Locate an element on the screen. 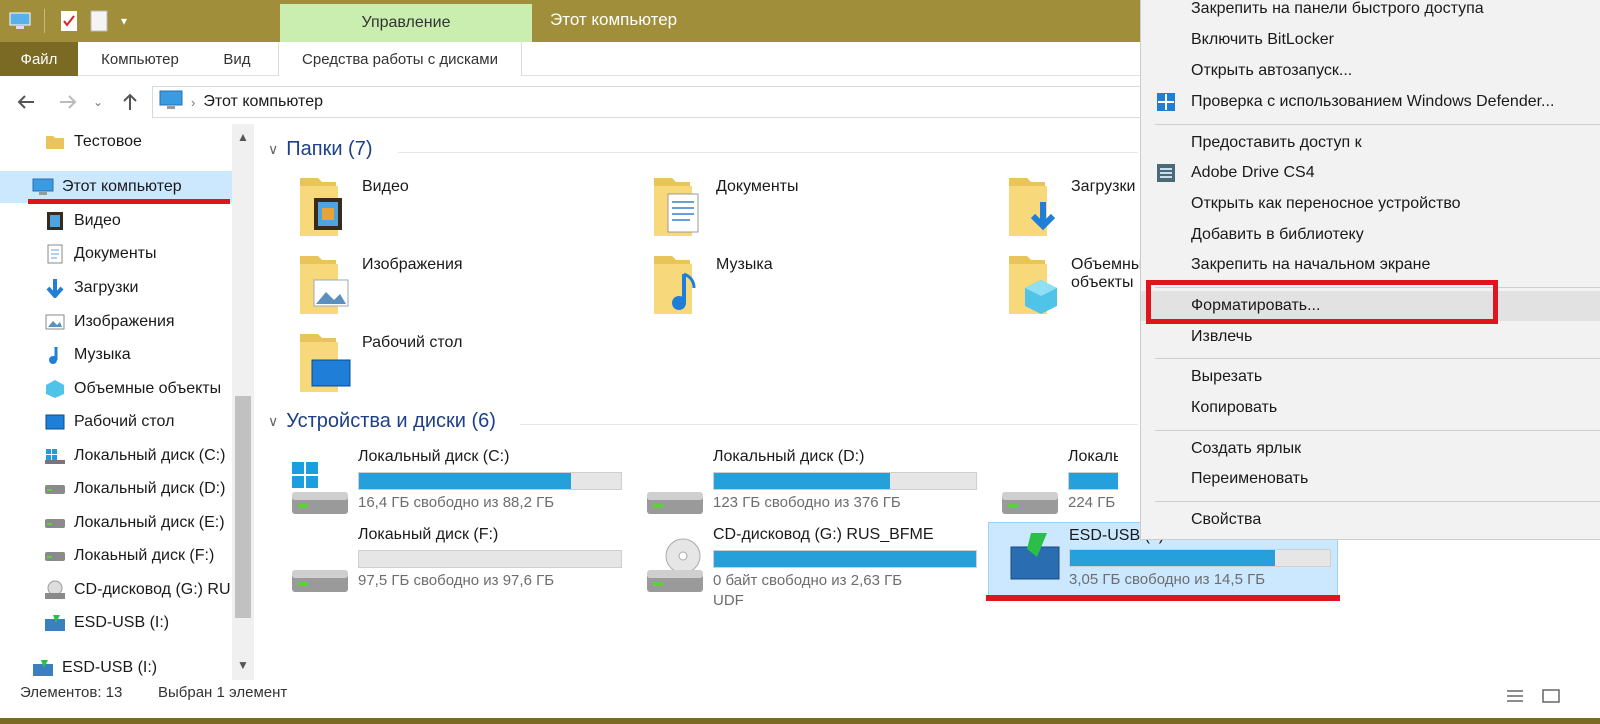 Image resolution: width=1600 pixels, height=724 pixels. folder-item: Музыка is located at coordinates (815, 286).